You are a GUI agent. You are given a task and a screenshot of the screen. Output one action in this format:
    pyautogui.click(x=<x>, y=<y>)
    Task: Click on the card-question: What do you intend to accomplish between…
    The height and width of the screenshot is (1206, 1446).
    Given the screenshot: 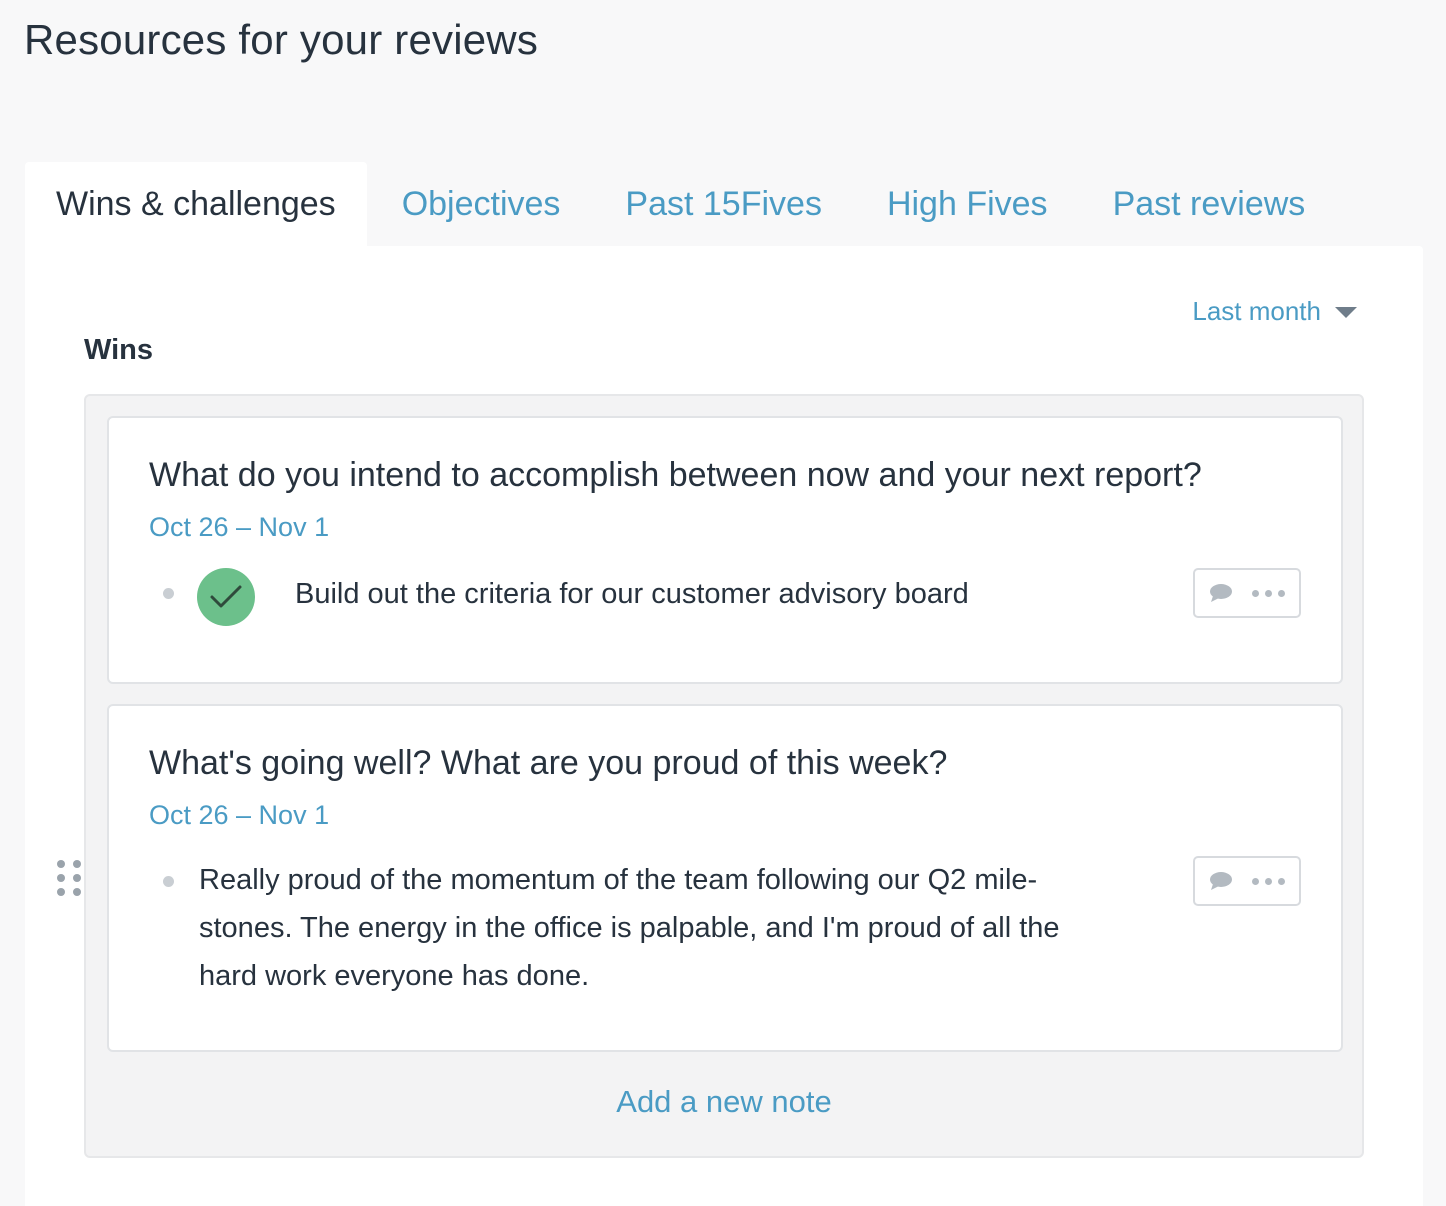 What is the action you would take?
    pyautogui.click(x=675, y=475)
    